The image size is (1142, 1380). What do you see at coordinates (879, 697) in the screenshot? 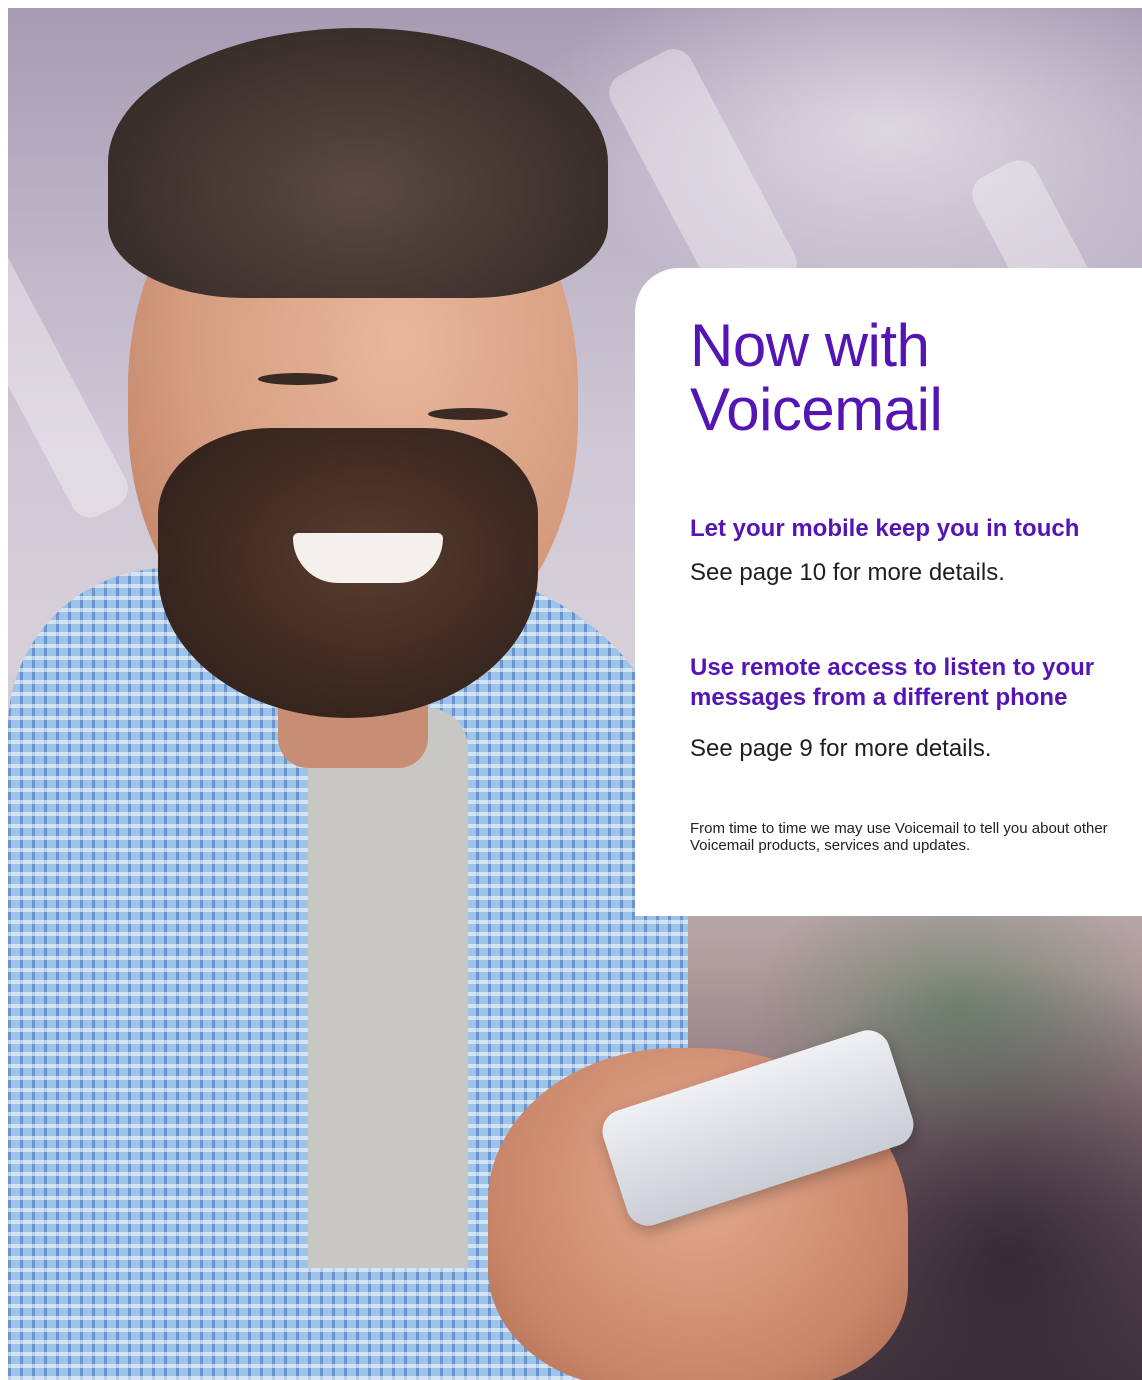
I see `feature-2-heading-line-2: messages from a different phone` at bounding box center [879, 697].